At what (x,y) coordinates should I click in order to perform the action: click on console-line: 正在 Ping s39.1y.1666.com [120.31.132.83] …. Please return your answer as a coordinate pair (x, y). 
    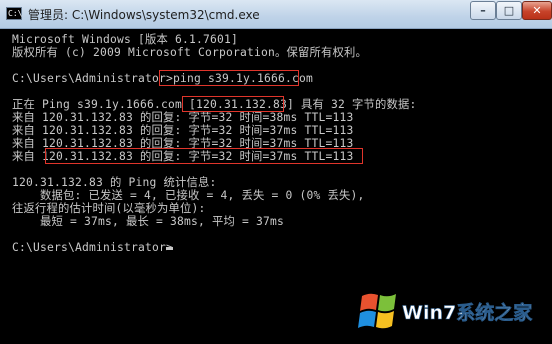
    Looking at the image, I should click on (214, 104).